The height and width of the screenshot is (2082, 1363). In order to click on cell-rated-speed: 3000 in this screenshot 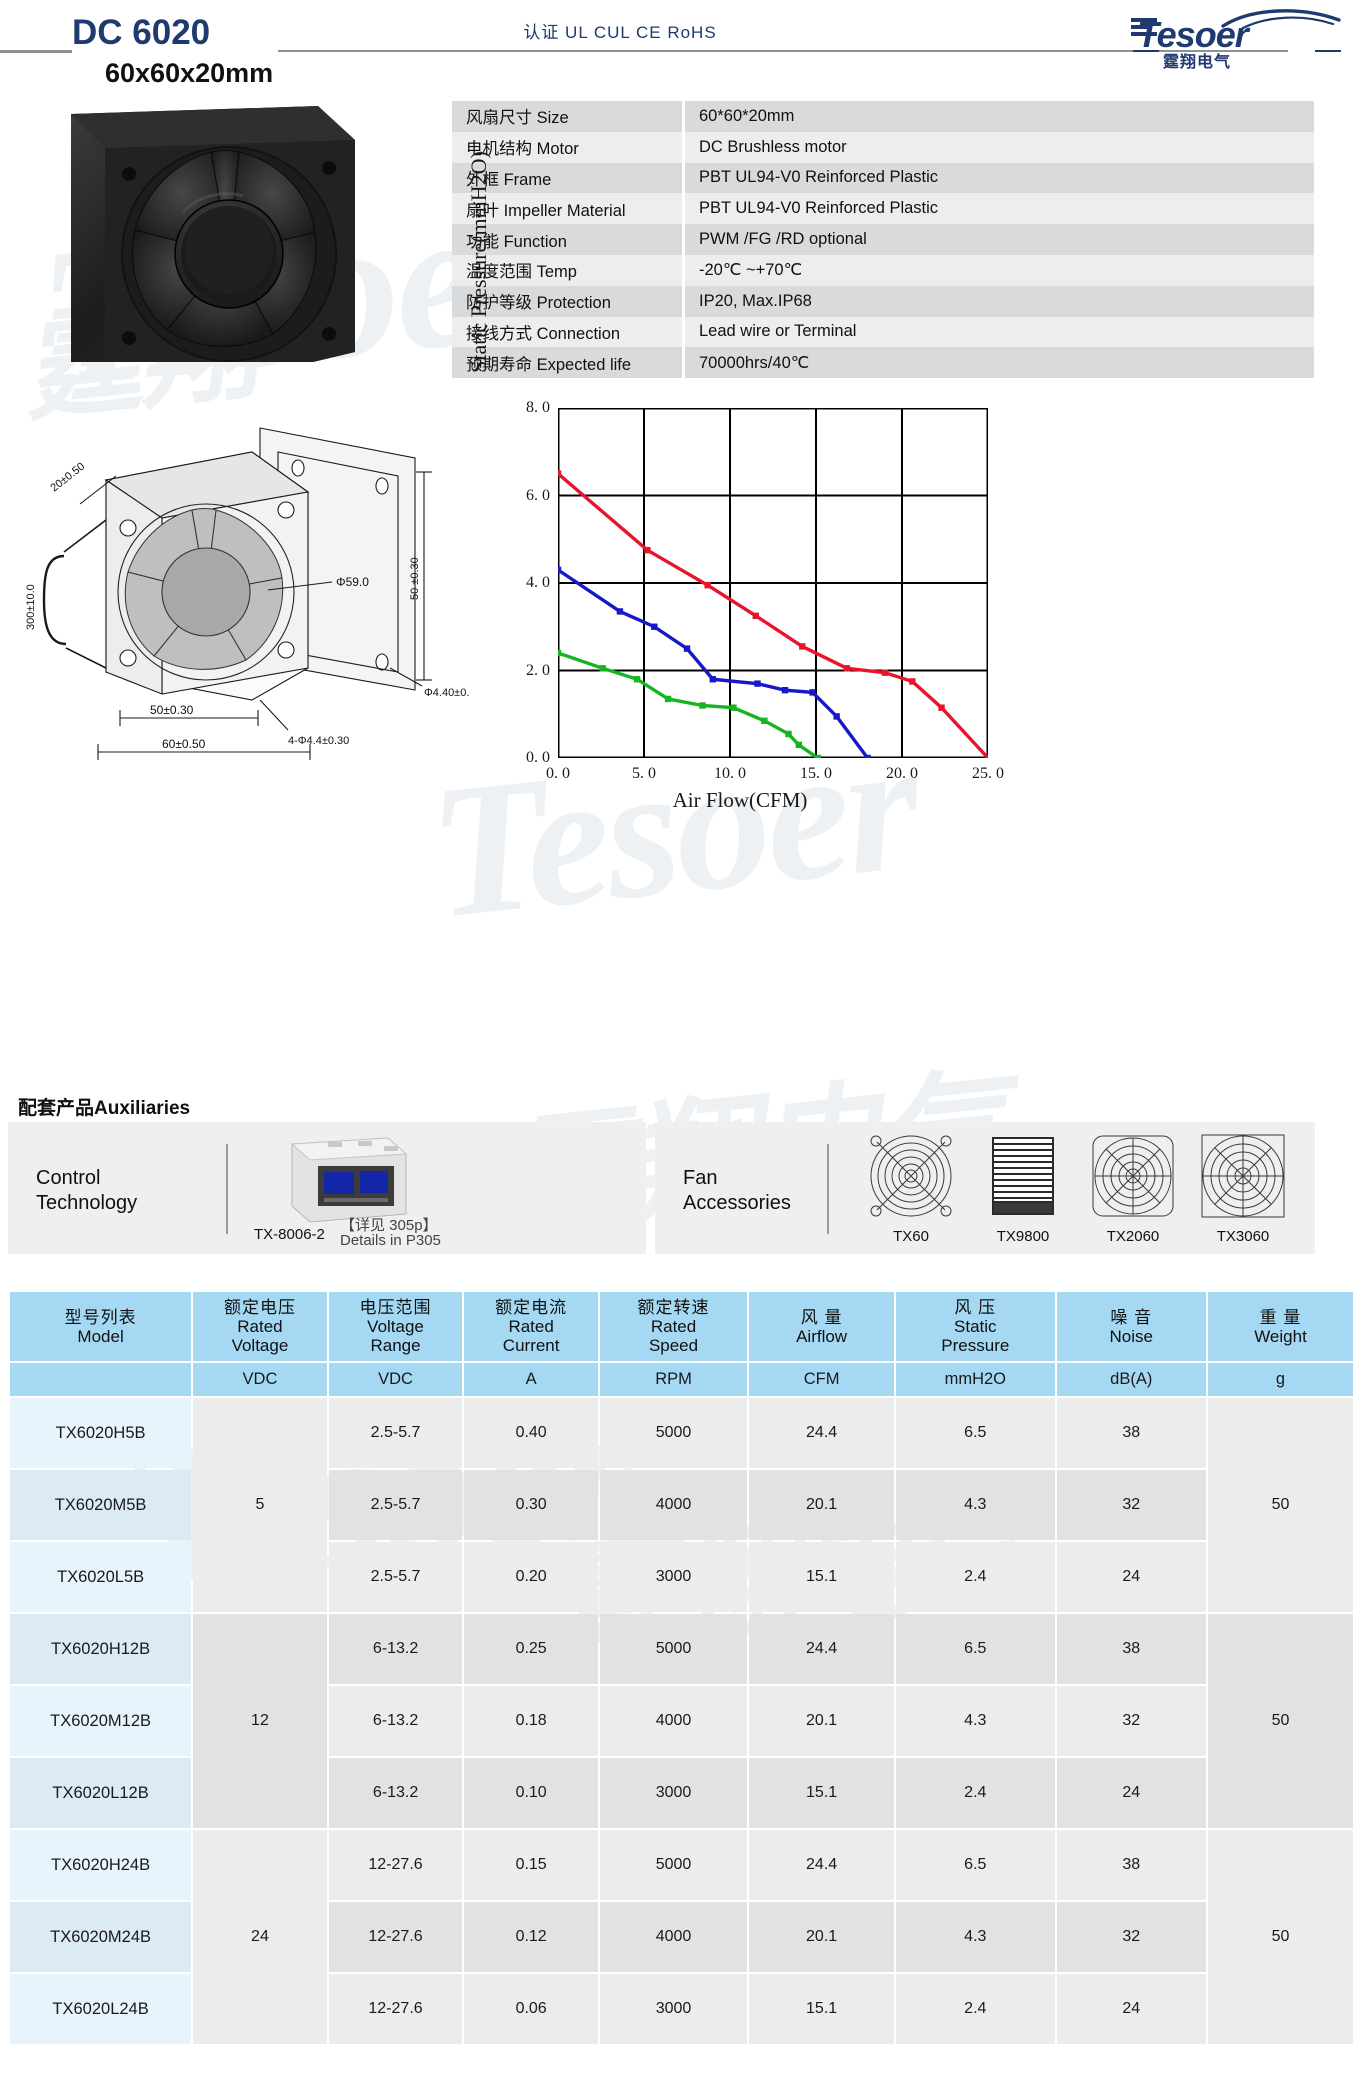, I will do `click(673, 2009)`.